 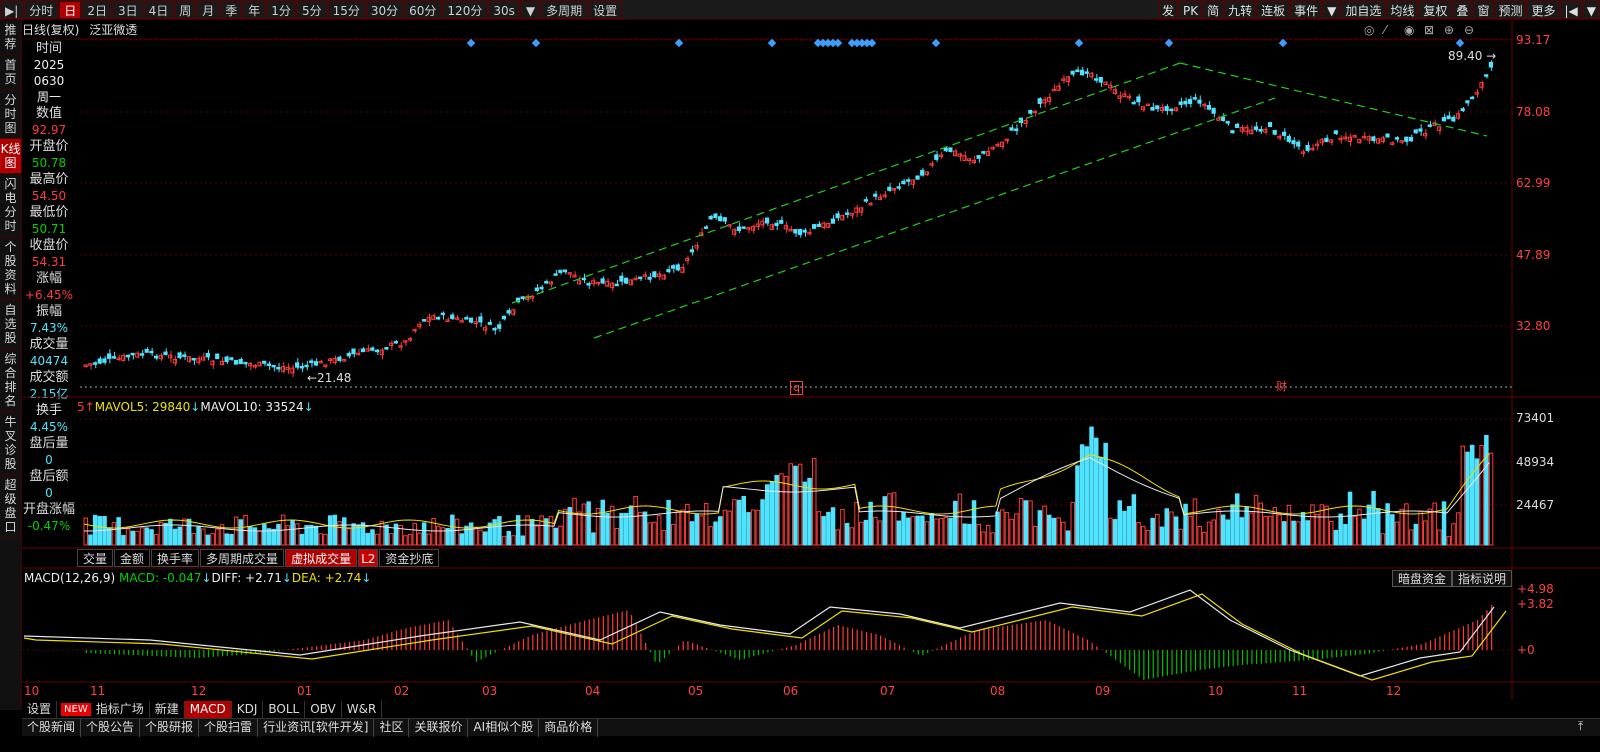 What do you see at coordinates (504, 728) in the screenshot?
I see `news-tab: AI相似个股` at bounding box center [504, 728].